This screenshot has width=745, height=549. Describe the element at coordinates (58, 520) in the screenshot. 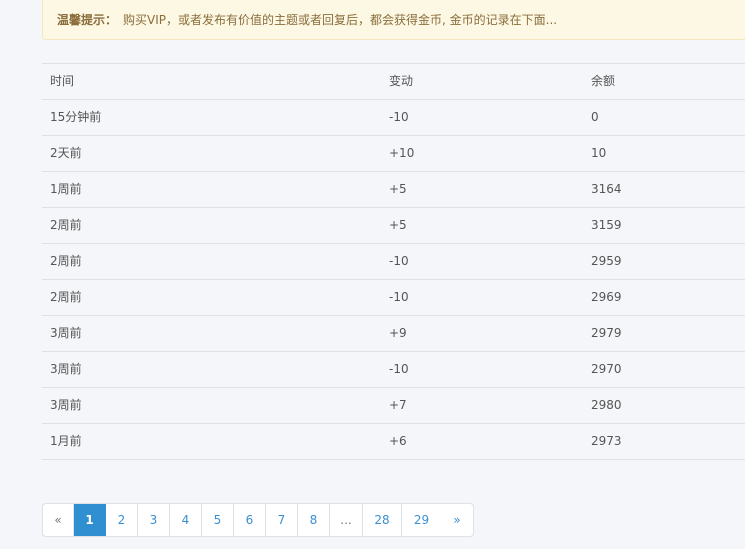

I see `pagination-prev: «` at that location.